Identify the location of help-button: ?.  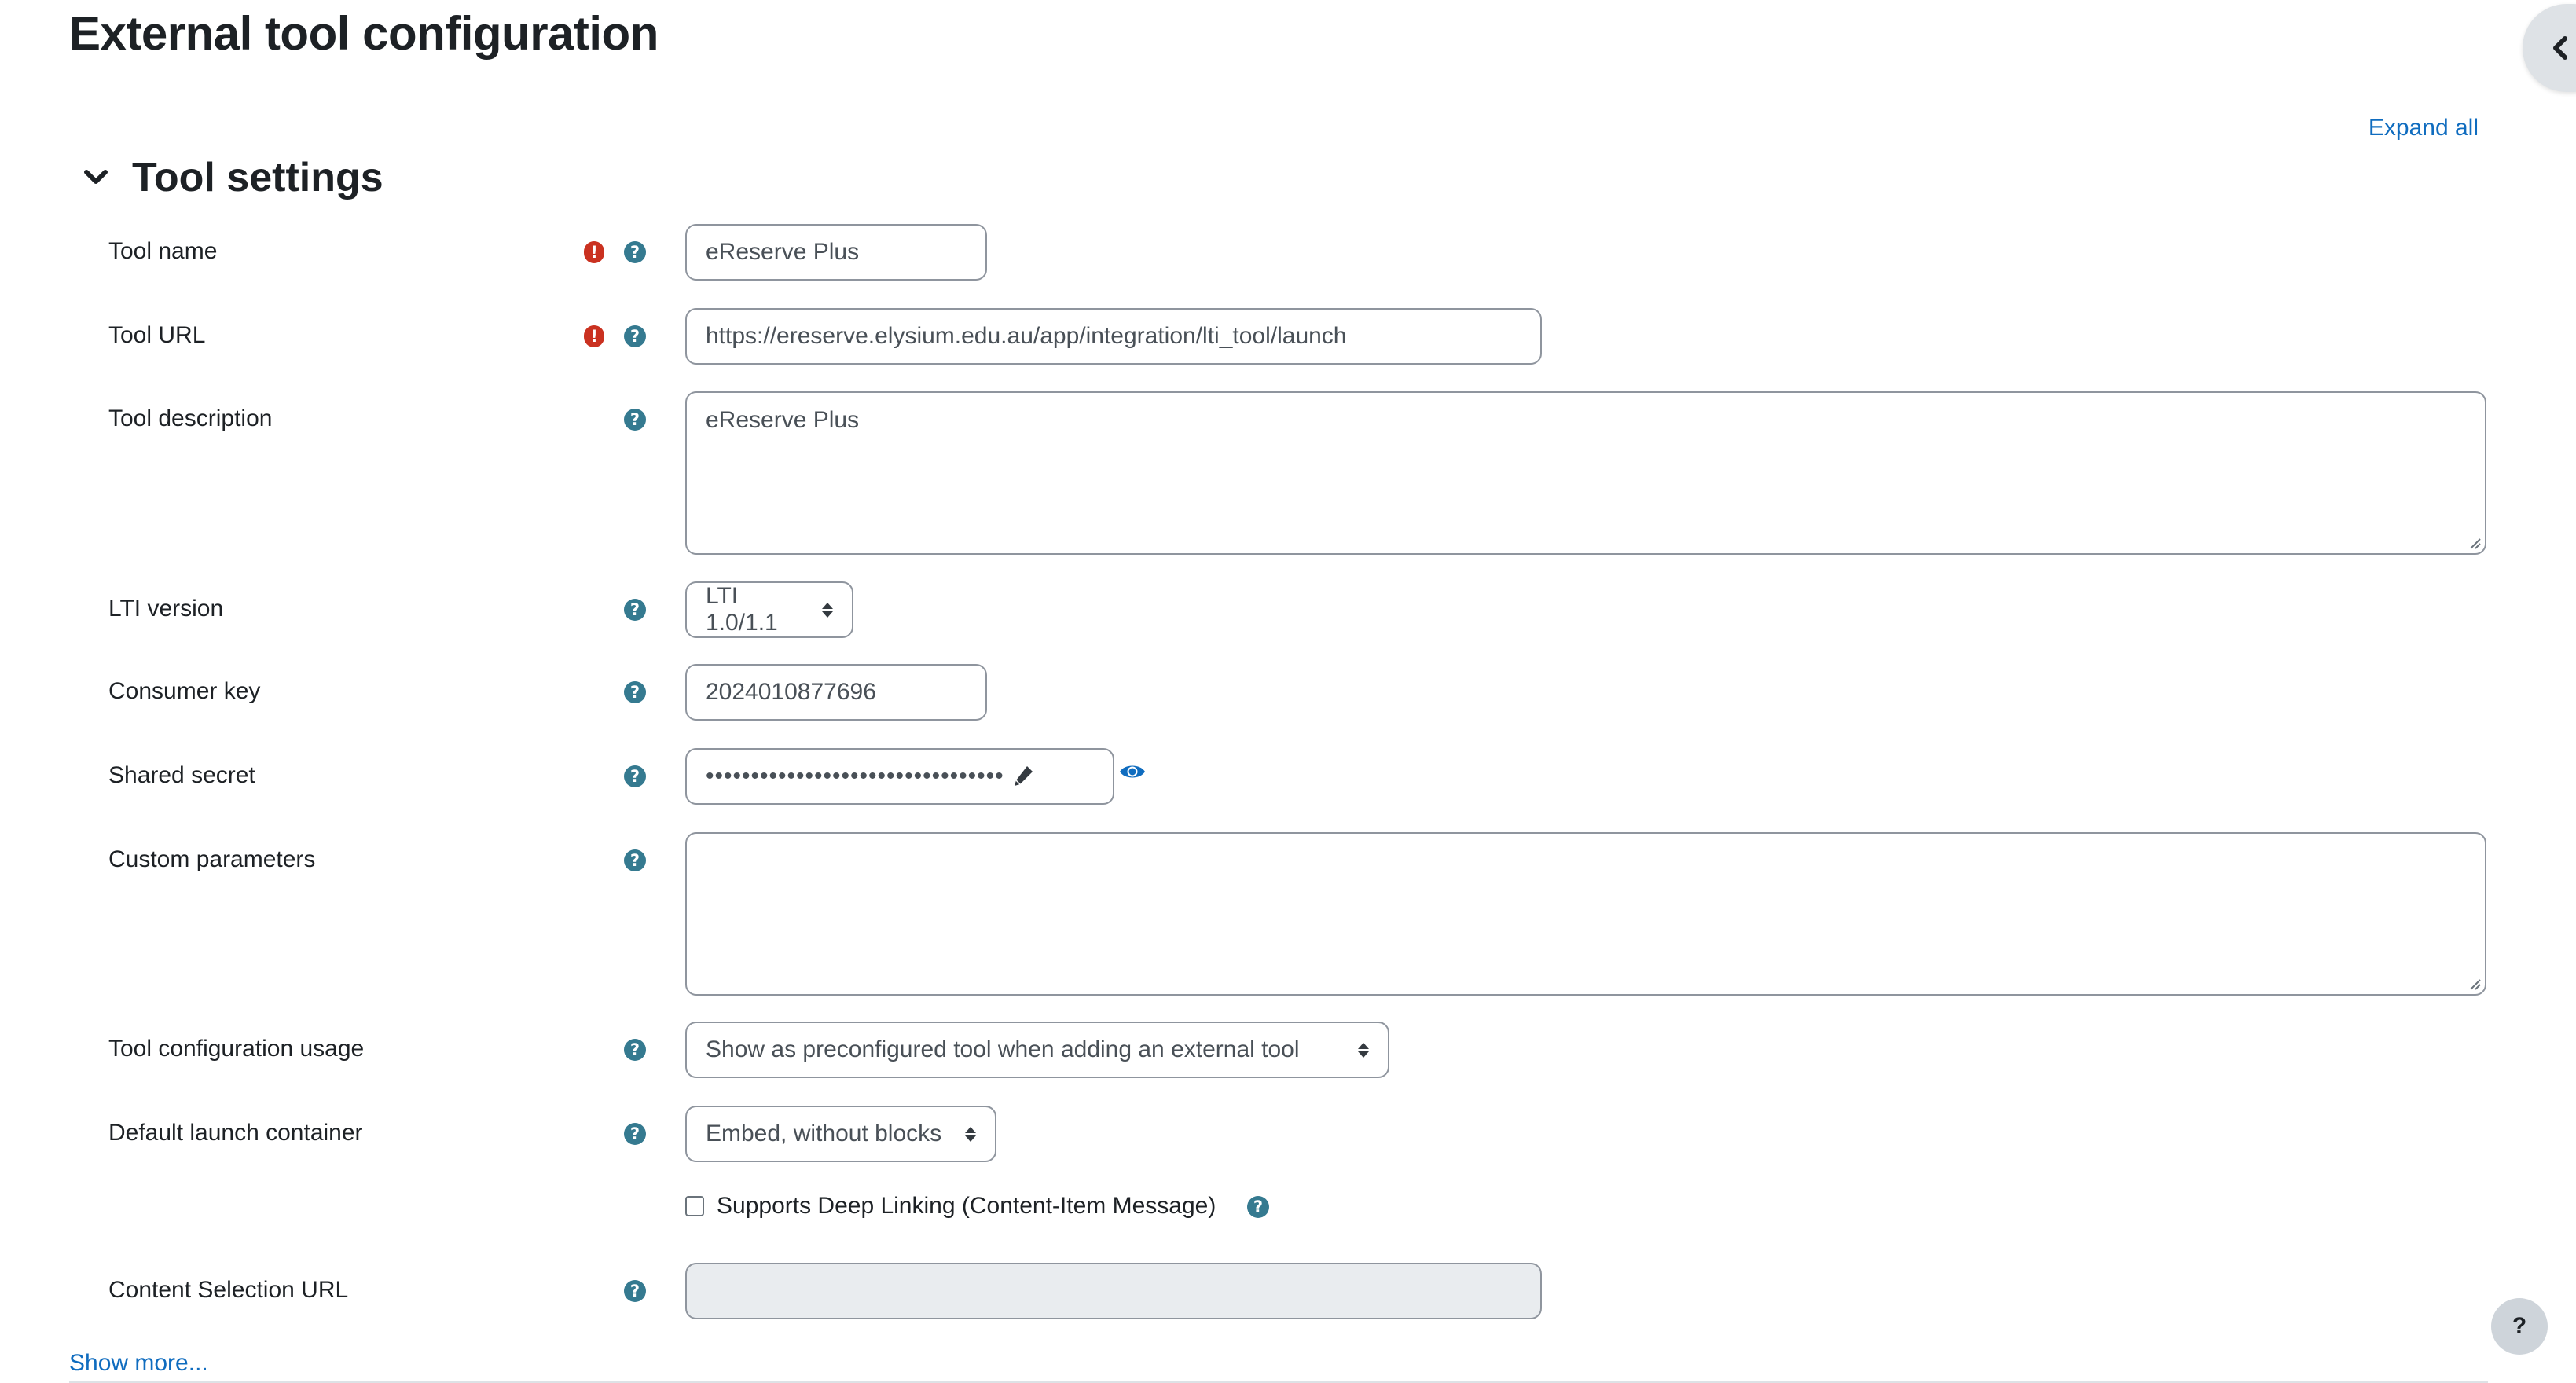
(2519, 1326).